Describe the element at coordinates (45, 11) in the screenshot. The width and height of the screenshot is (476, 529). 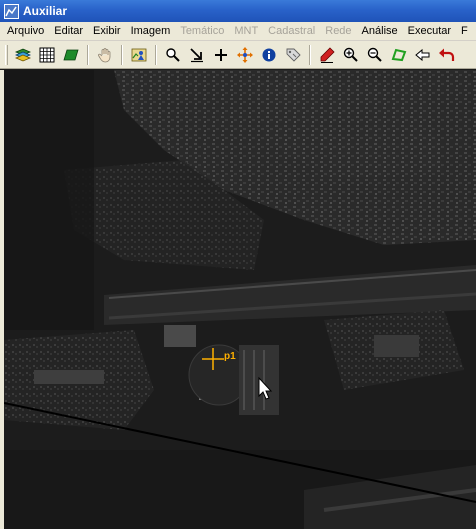
I see `window-title: Auxiliar` at that location.